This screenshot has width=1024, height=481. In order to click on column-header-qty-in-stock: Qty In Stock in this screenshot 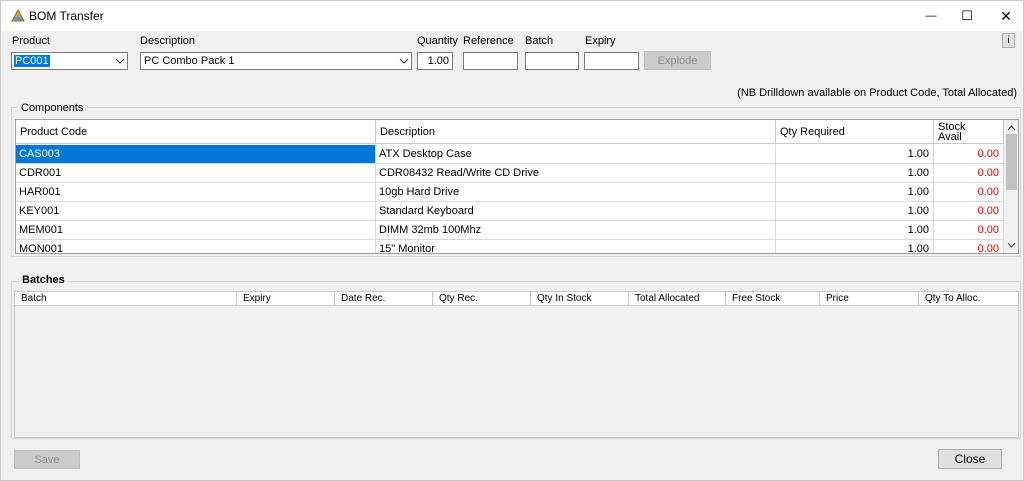, I will do `click(580, 299)`.